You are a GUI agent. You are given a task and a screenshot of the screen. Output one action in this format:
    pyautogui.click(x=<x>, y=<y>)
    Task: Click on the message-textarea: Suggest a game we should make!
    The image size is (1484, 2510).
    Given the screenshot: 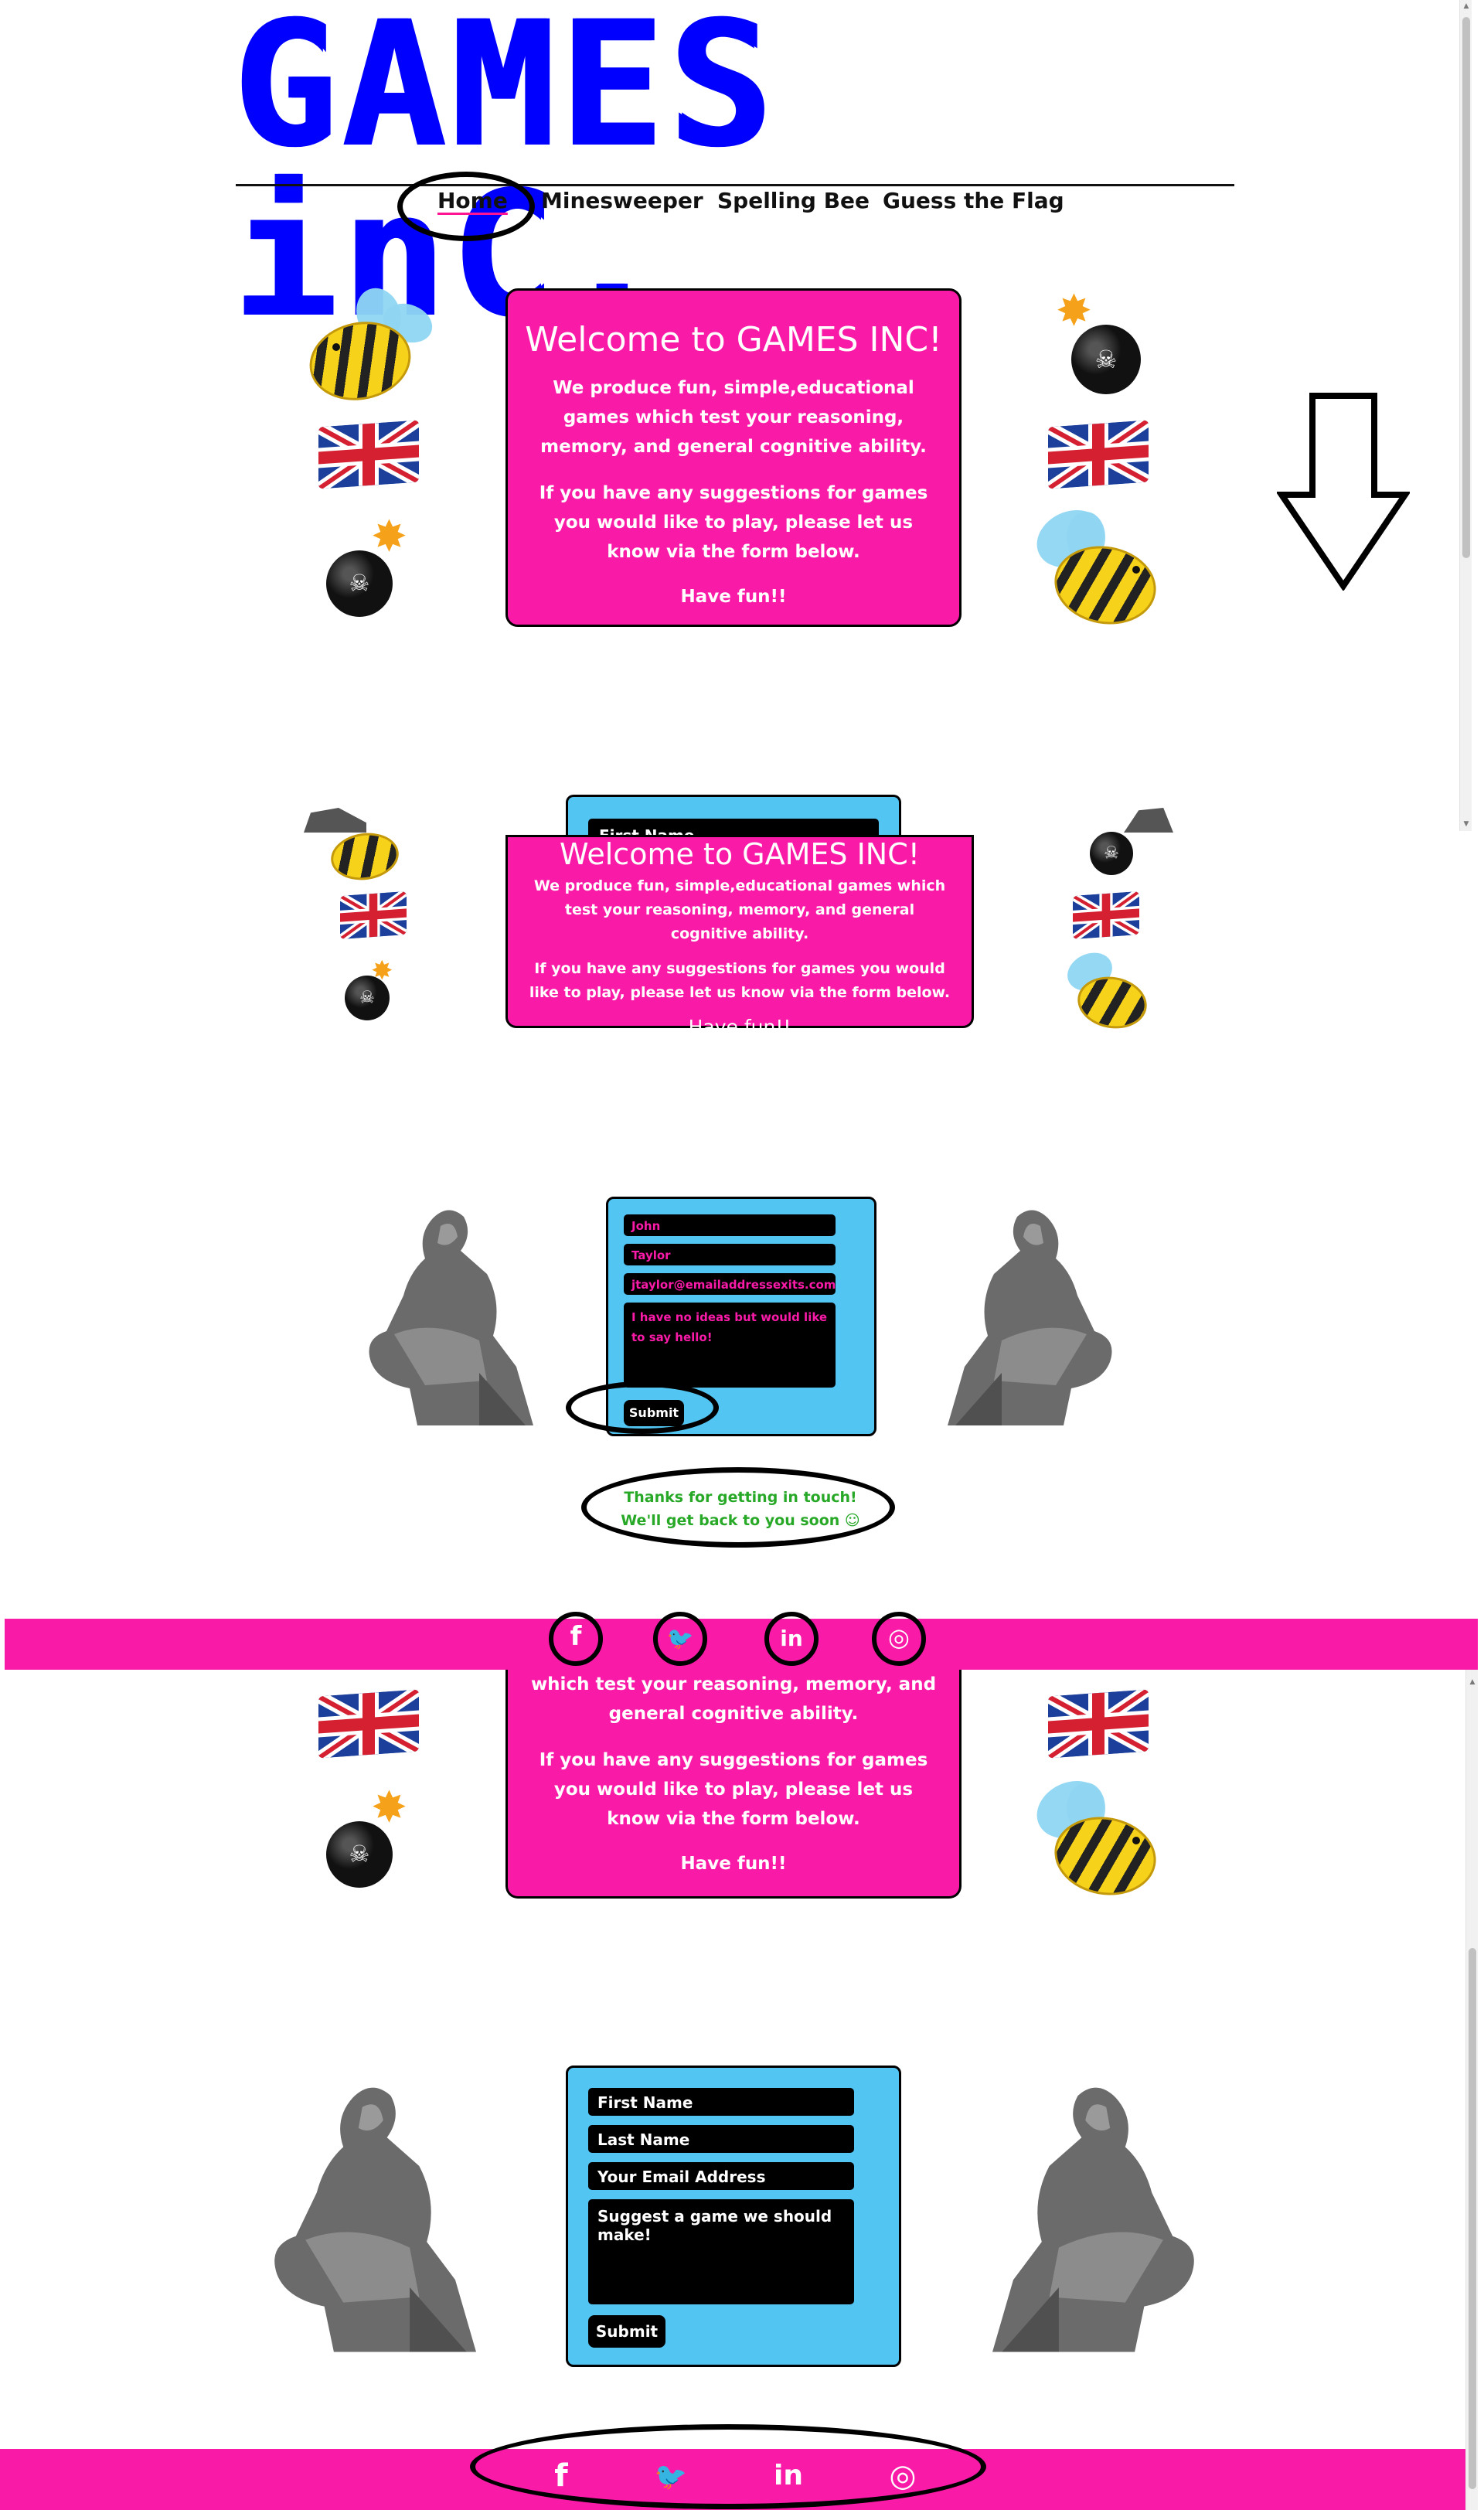 What is the action you would take?
    pyautogui.click(x=721, y=2251)
    